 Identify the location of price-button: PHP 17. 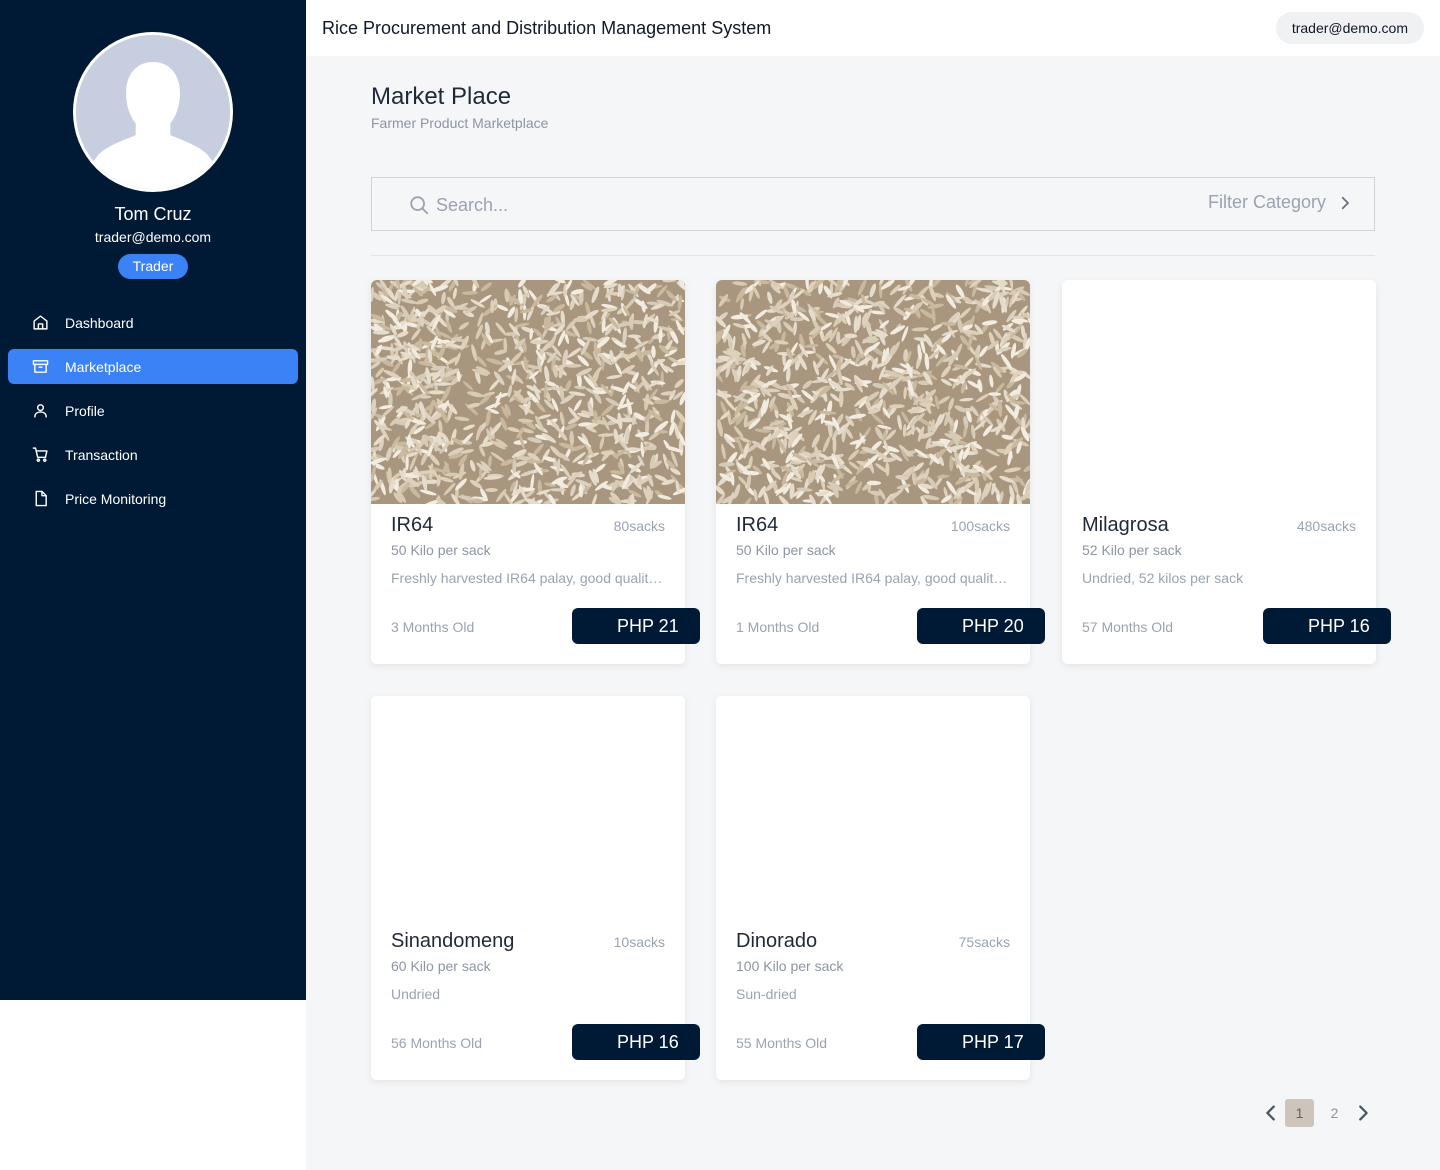
(981, 1042).